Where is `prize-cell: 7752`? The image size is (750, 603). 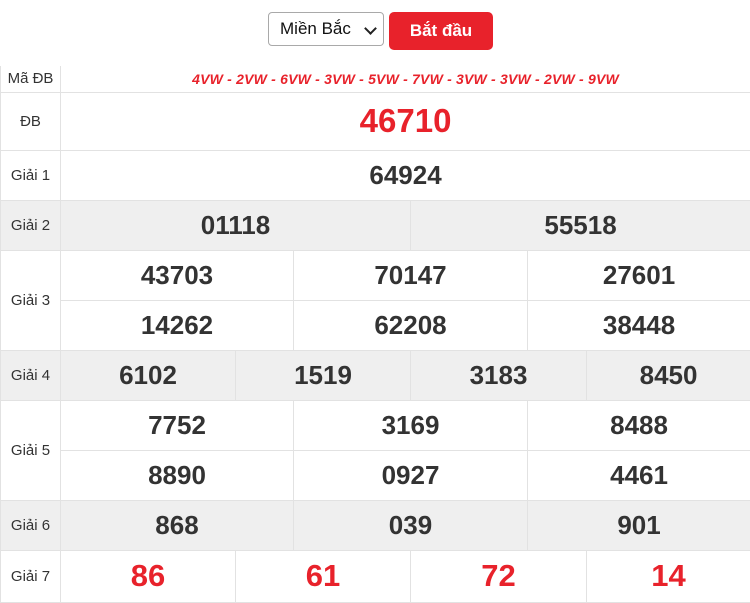 prize-cell: 7752 is located at coordinates (177, 425).